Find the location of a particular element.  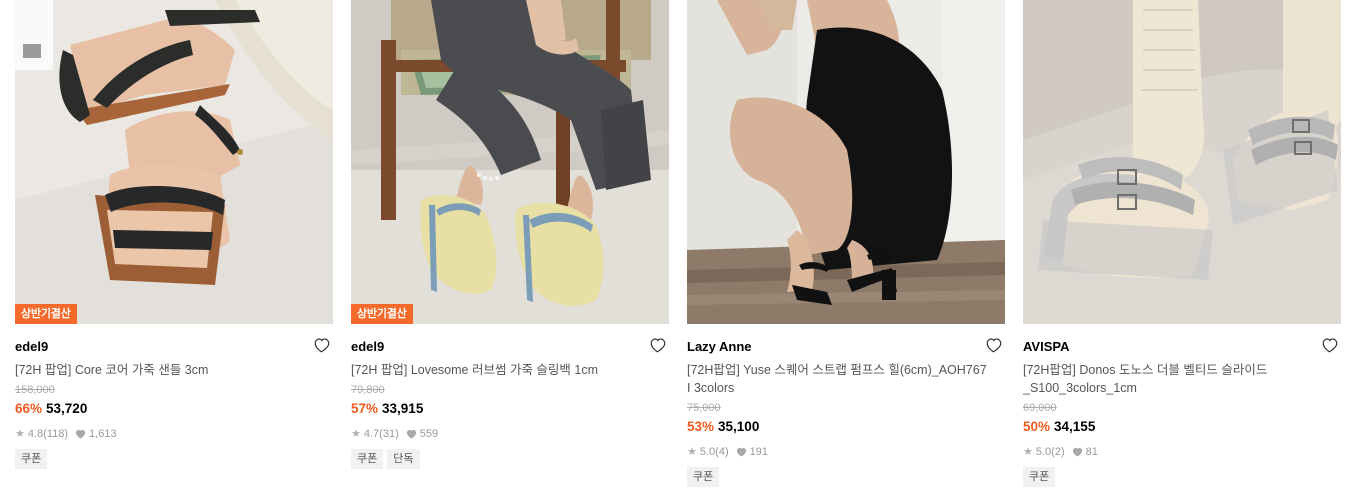

discount-rate: 66% is located at coordinates (29, 408).